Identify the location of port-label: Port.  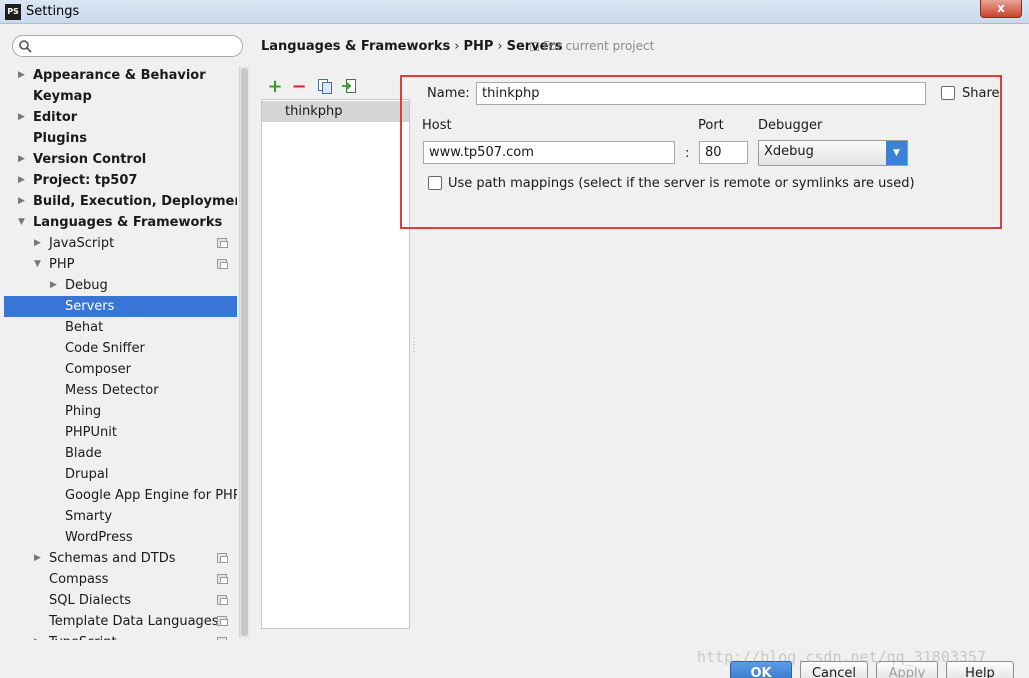
(711, 125).